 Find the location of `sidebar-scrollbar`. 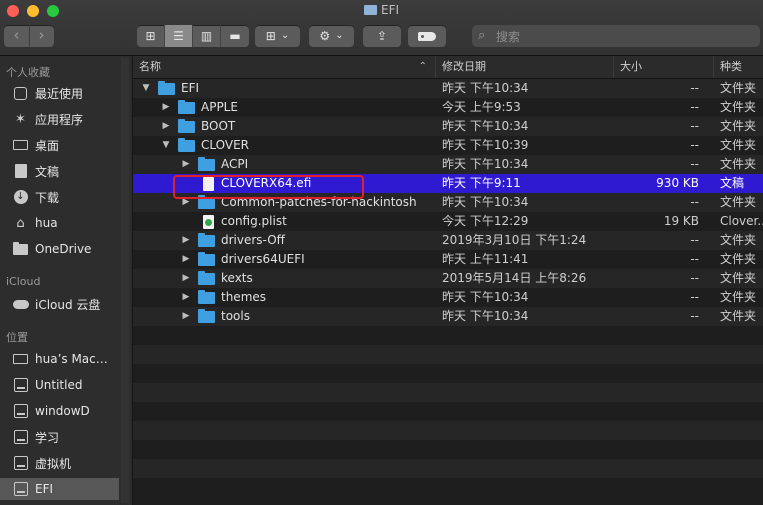

sidebar-scrollbar is located at coordinates (125, 280).